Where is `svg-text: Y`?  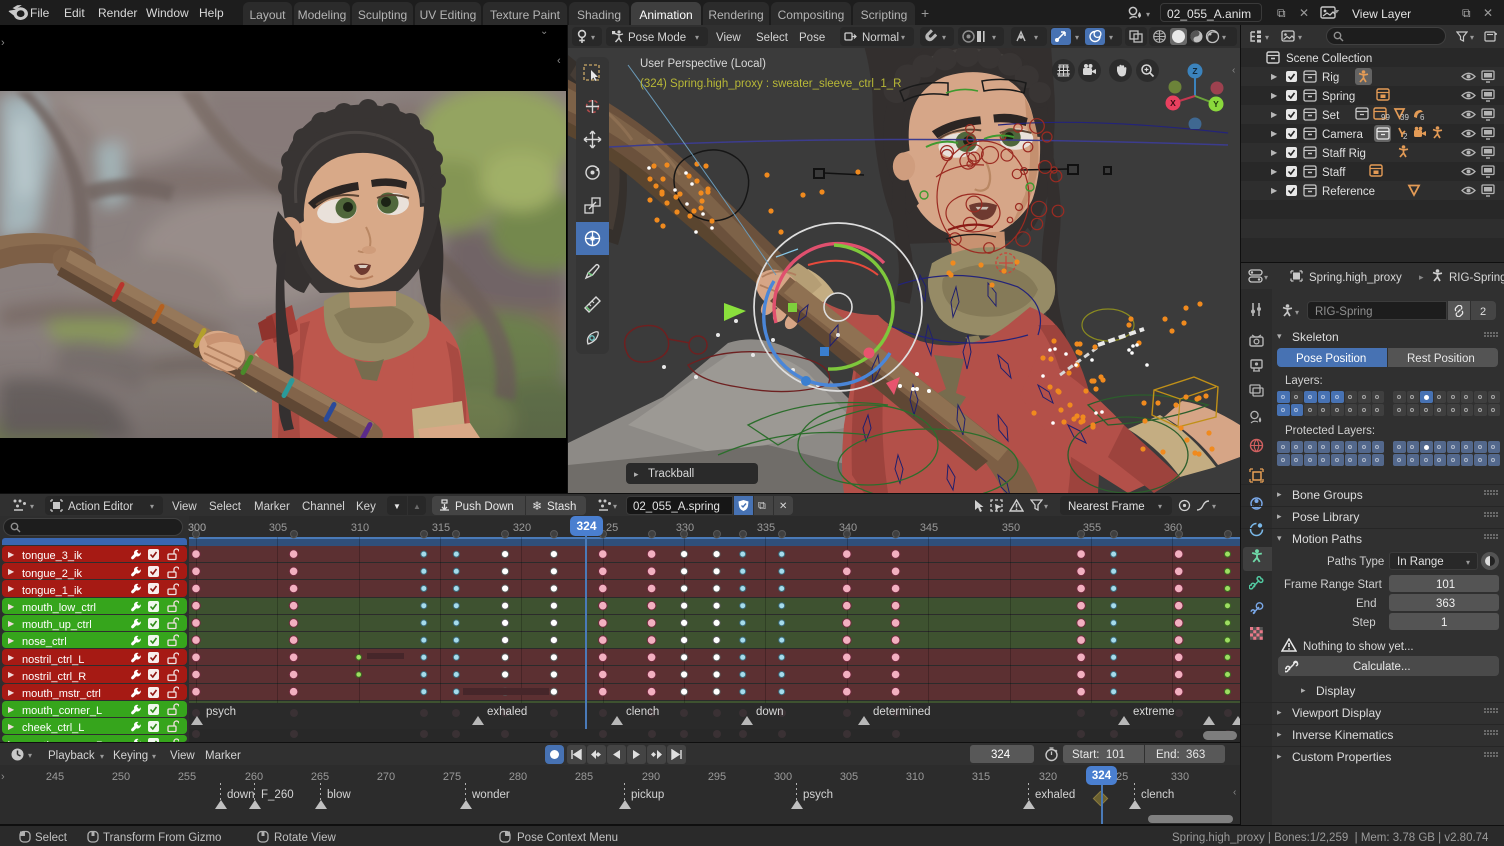 svg-text: Y is located at coordinates (1216, 104).